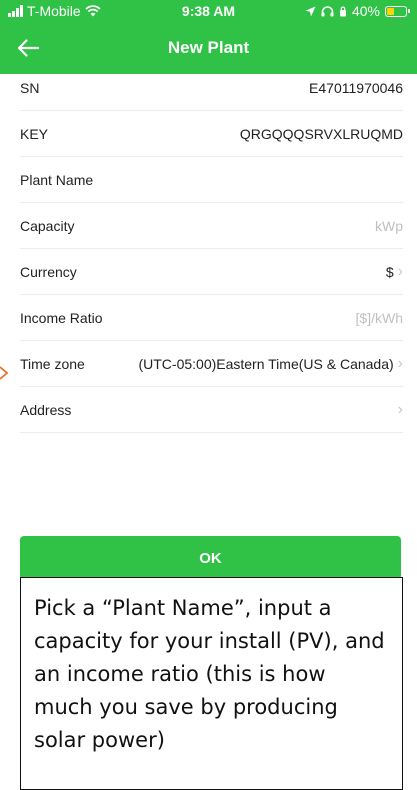  I want to click on currency-select: $ ›, so click(394, 271).